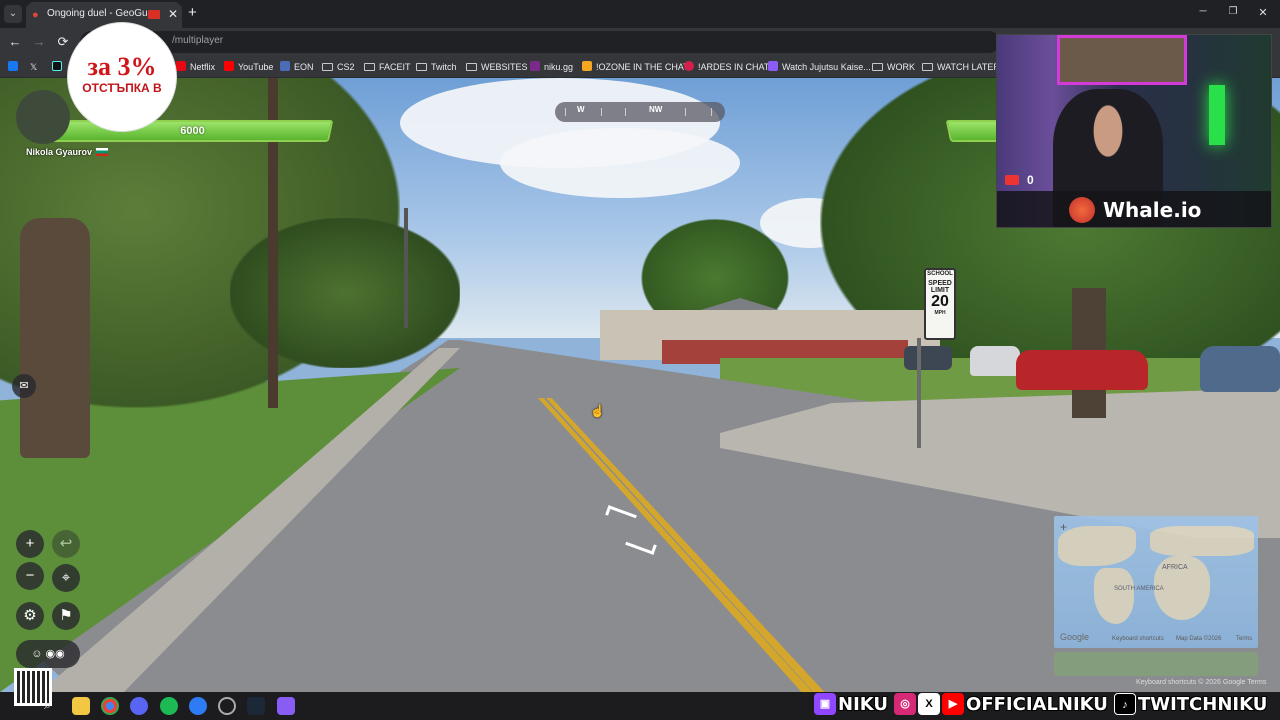  What do you see at coordinates (33, 67) in the screenshot?
I see `x-icon: 𝕏` at bounding box center [33, 67].